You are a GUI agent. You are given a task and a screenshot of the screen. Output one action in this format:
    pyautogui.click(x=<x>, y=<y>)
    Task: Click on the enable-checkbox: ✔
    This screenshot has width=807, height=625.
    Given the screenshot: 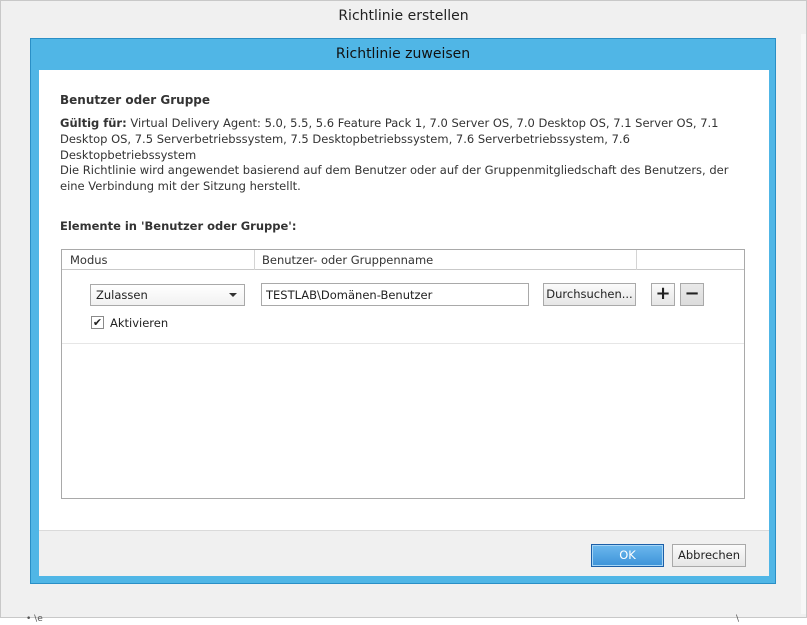 What is the action you would take?
    pyautogui.click(x=97, y=322)
    